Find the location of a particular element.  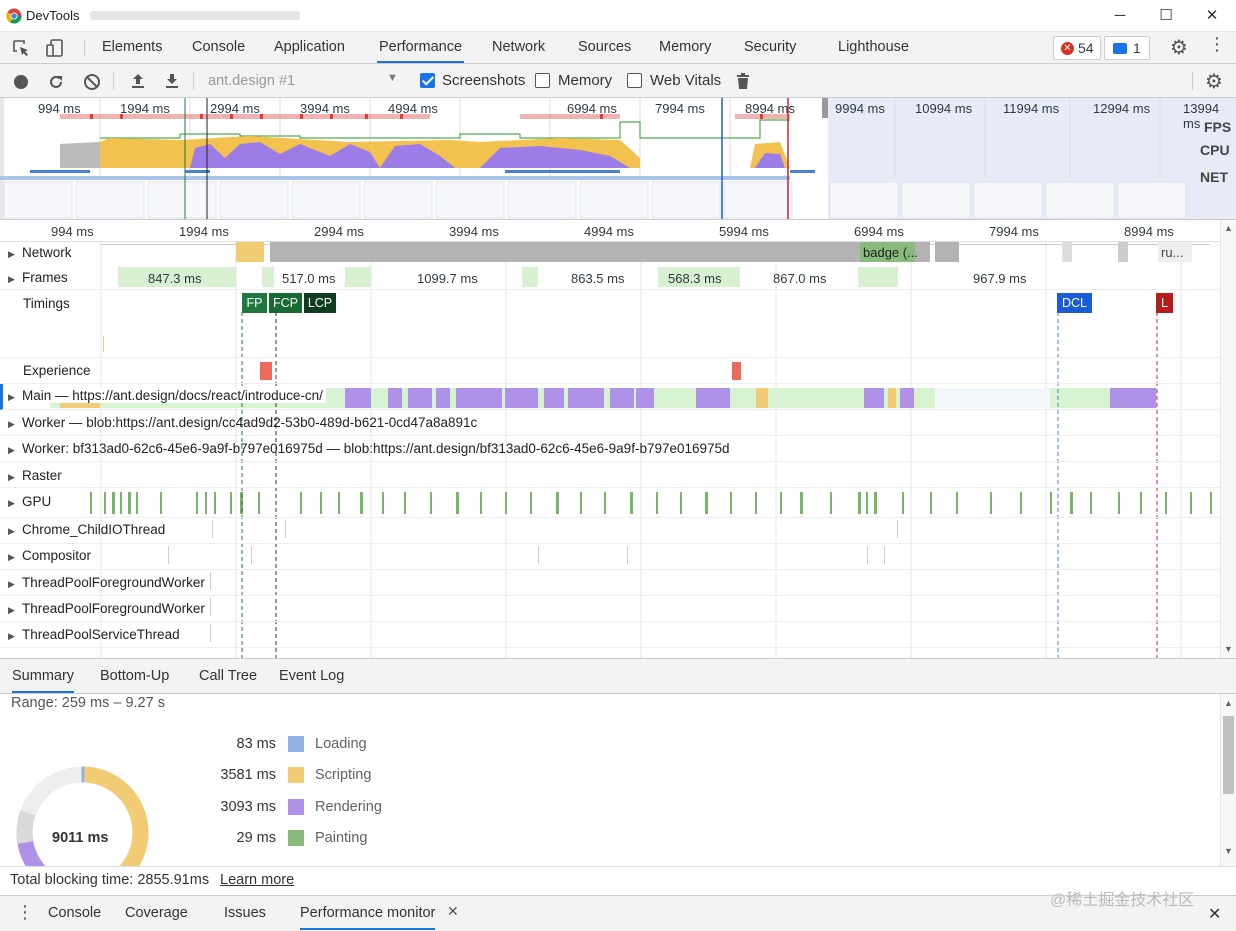

close-tab-icon: ✕ is located at coordinates (453, 911).